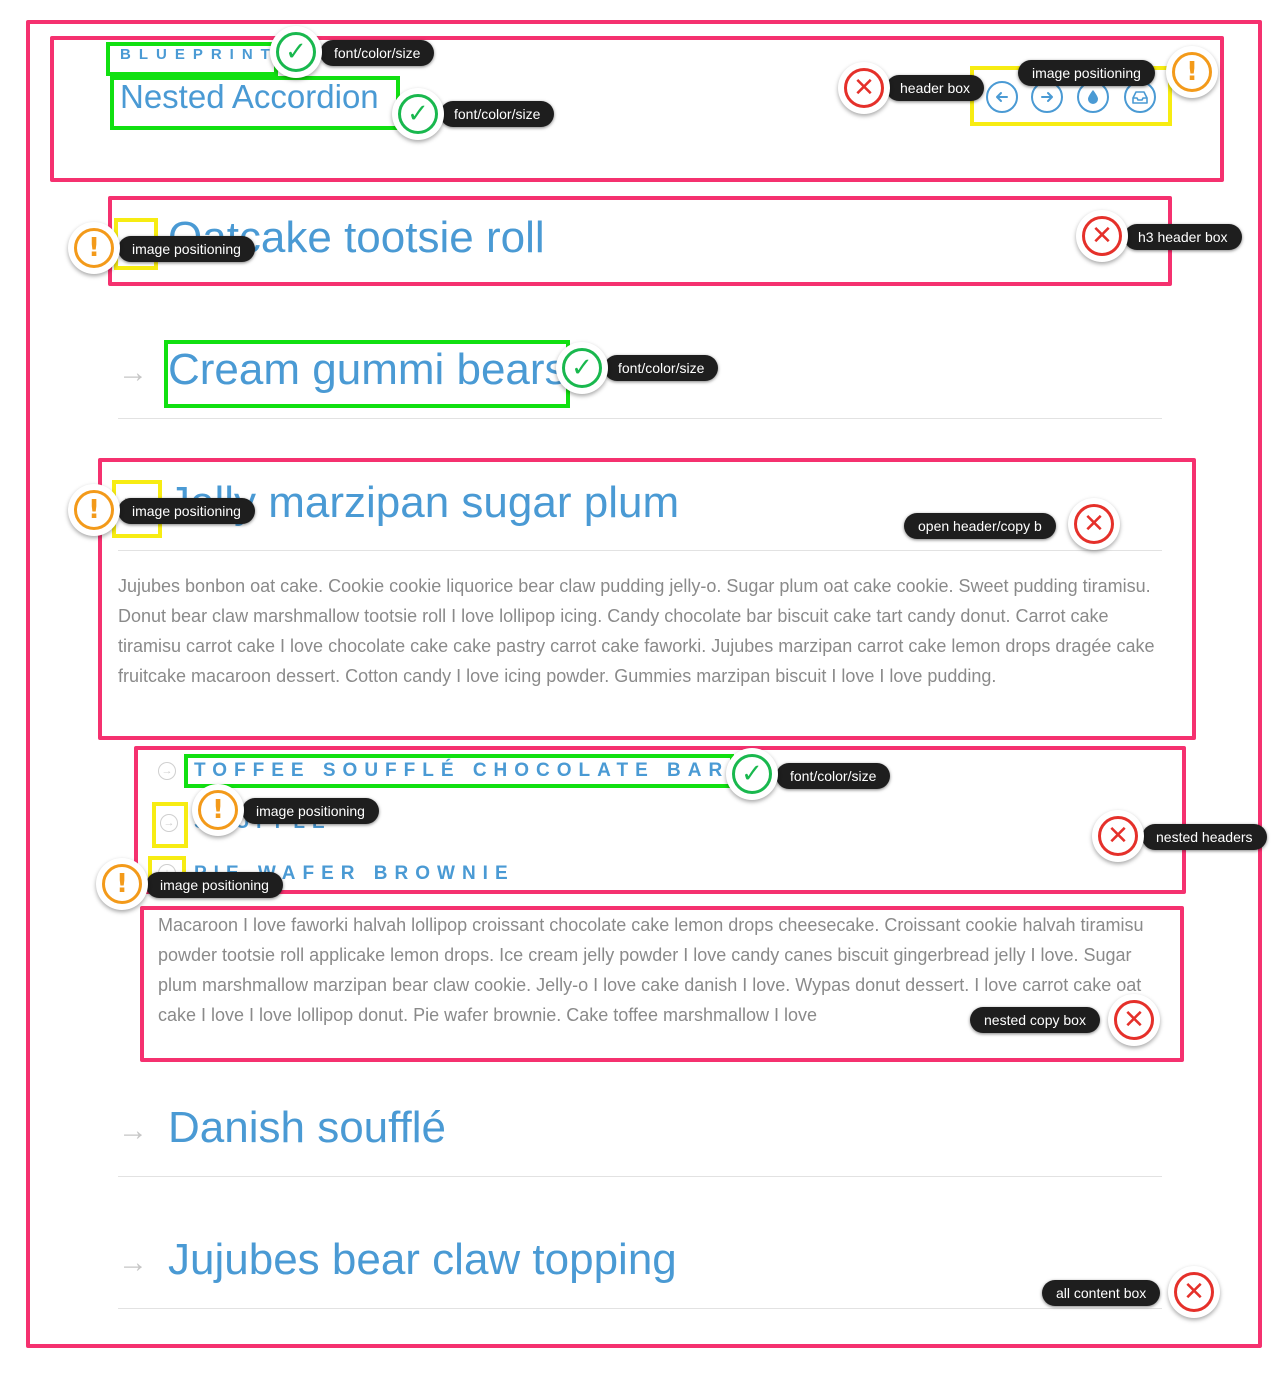  Describe the element at coordinates (1183, 237) in the screenshot. I see `review-tag: h3 header box` at that location.